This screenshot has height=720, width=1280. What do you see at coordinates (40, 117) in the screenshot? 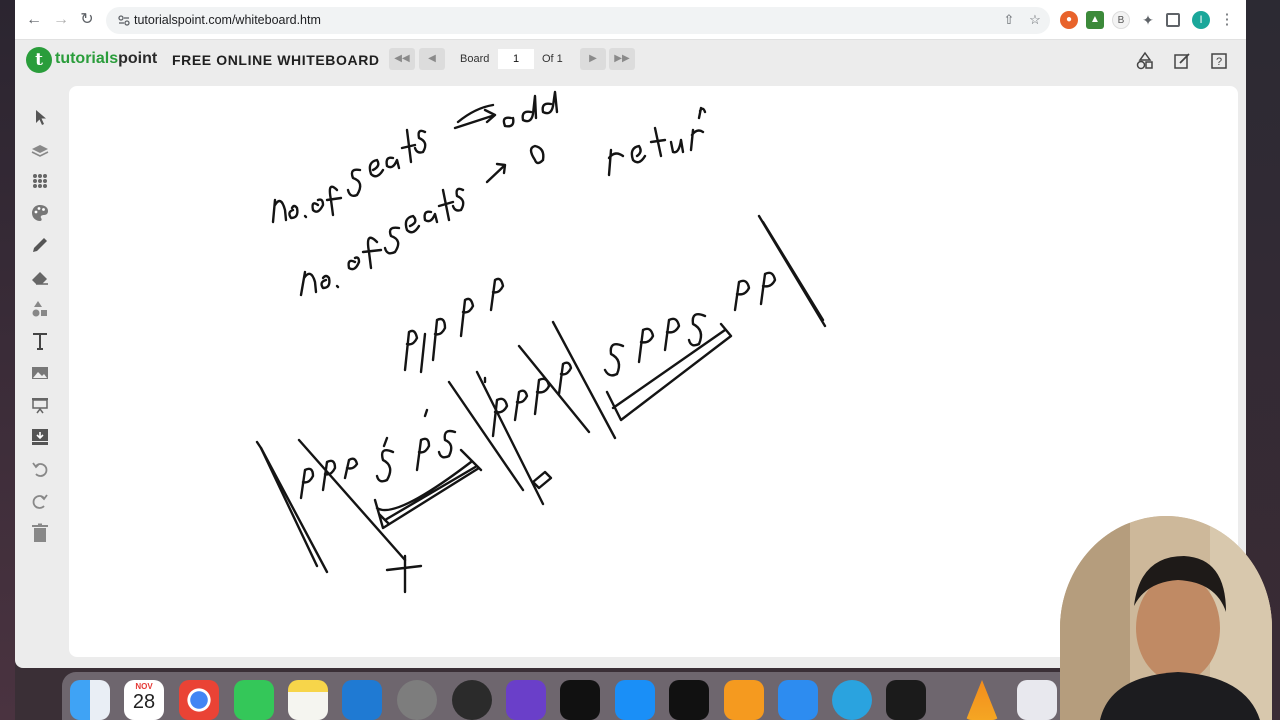
I see `select-tool-icon` at bounding box center [40, 117].